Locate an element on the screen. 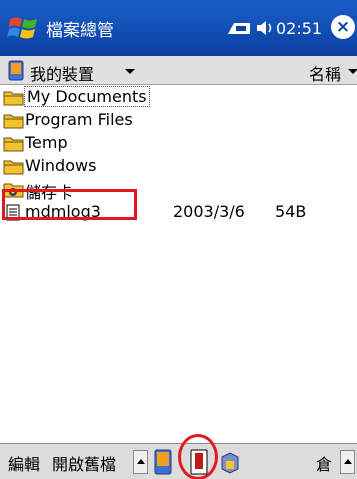 The height and width of the screenshot is (479, 357). location-bar: 我的裝置 名稱 is located at coordinates (178, 70).